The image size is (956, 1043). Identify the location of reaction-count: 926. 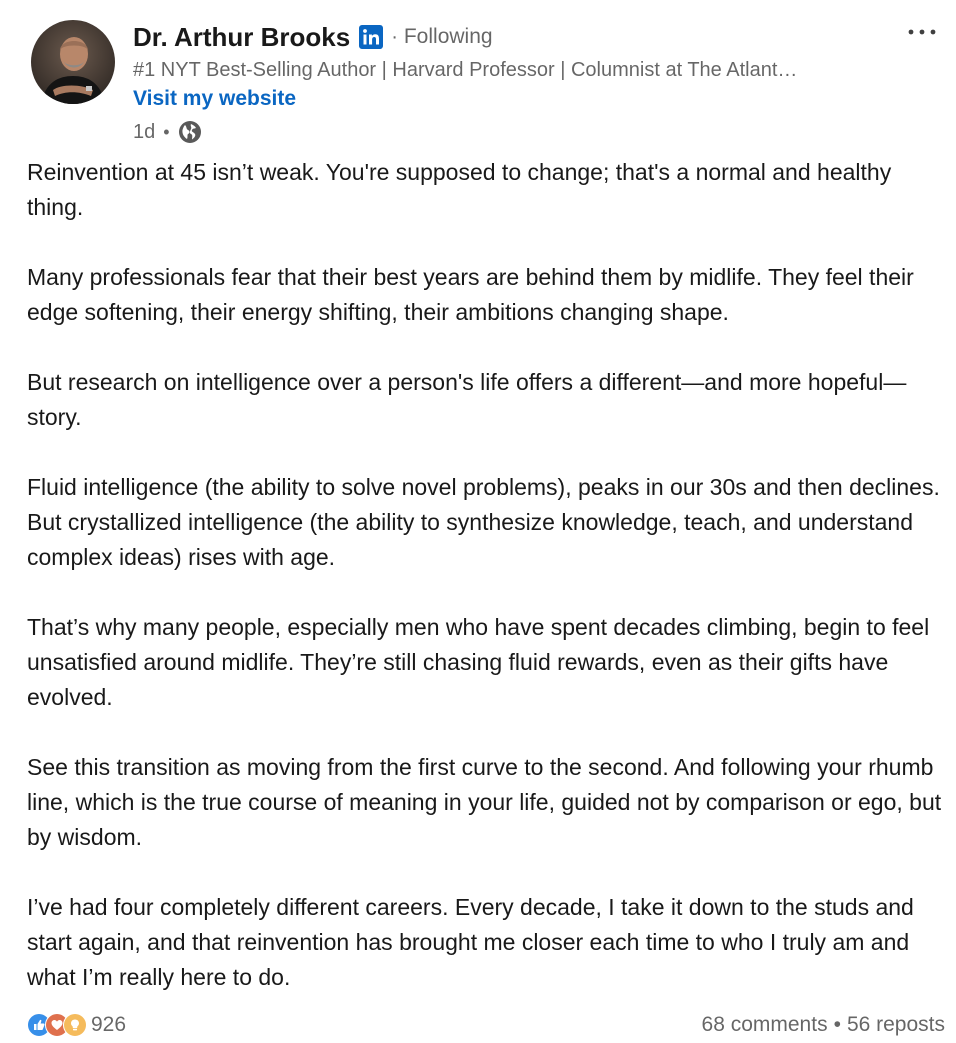
(109, 1024).